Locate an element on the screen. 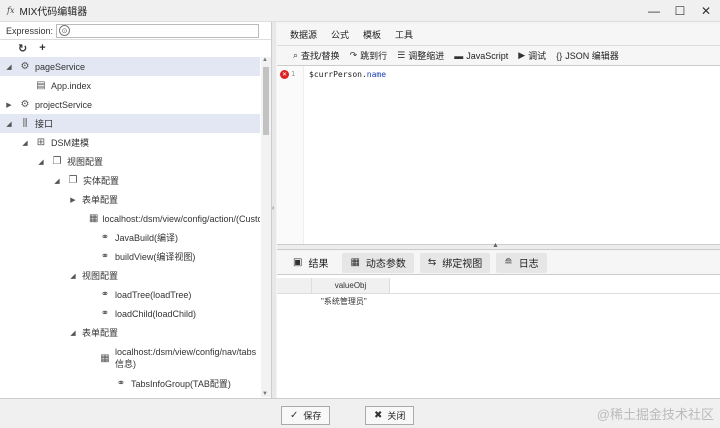  toolbar-button: {} JSON 编辑器 is located at coordinates (587, 55).